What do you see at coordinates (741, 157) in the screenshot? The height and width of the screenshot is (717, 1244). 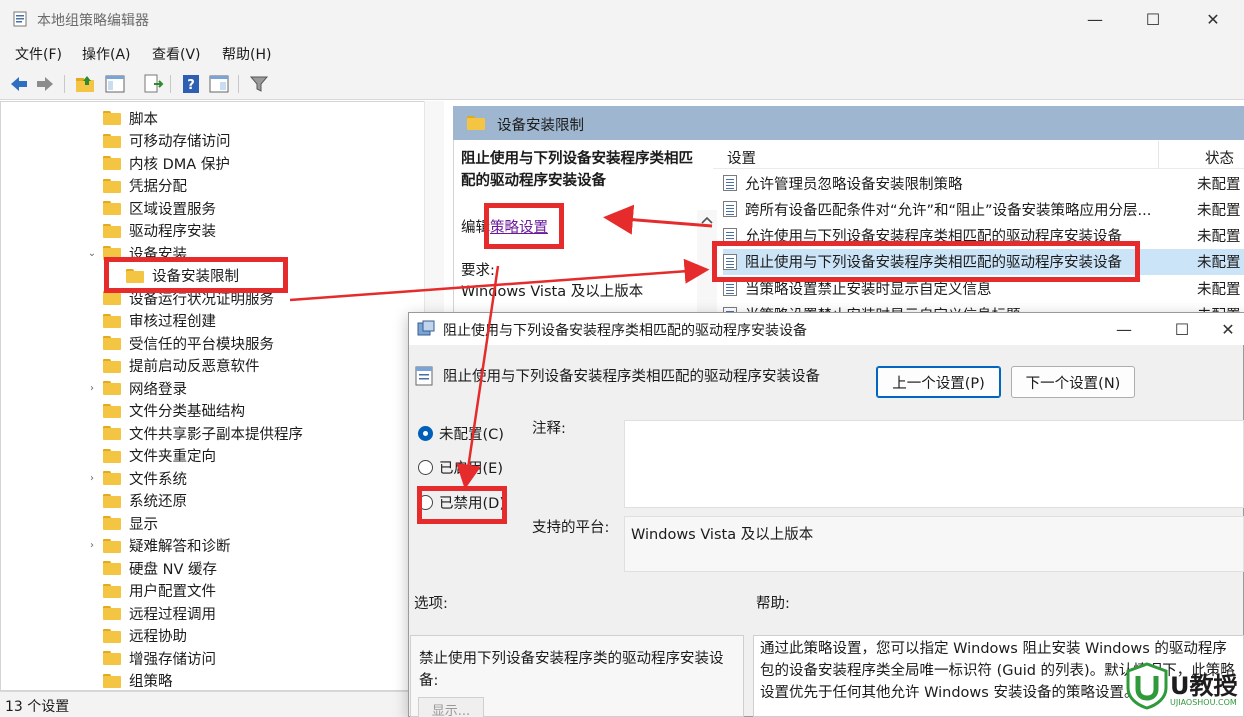 I see `column-setting: 设置` at bounding box center [741, 157].